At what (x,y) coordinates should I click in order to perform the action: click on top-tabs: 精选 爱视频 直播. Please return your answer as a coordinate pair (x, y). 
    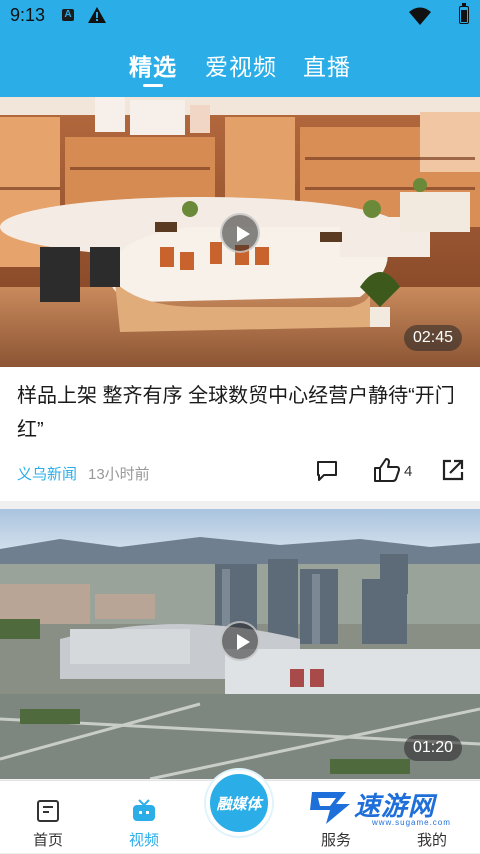
    Looking at the image, I should click on (240, 68).